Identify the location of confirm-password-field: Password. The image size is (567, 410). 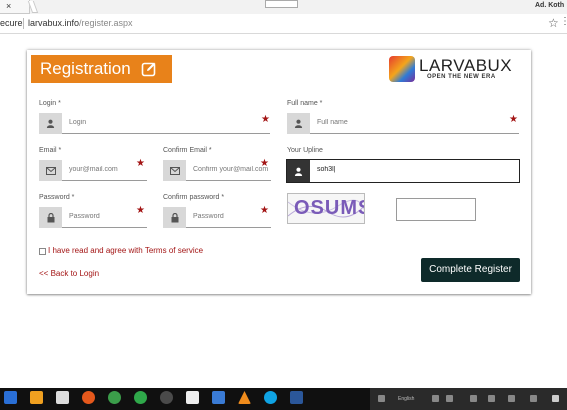
(217, 217).